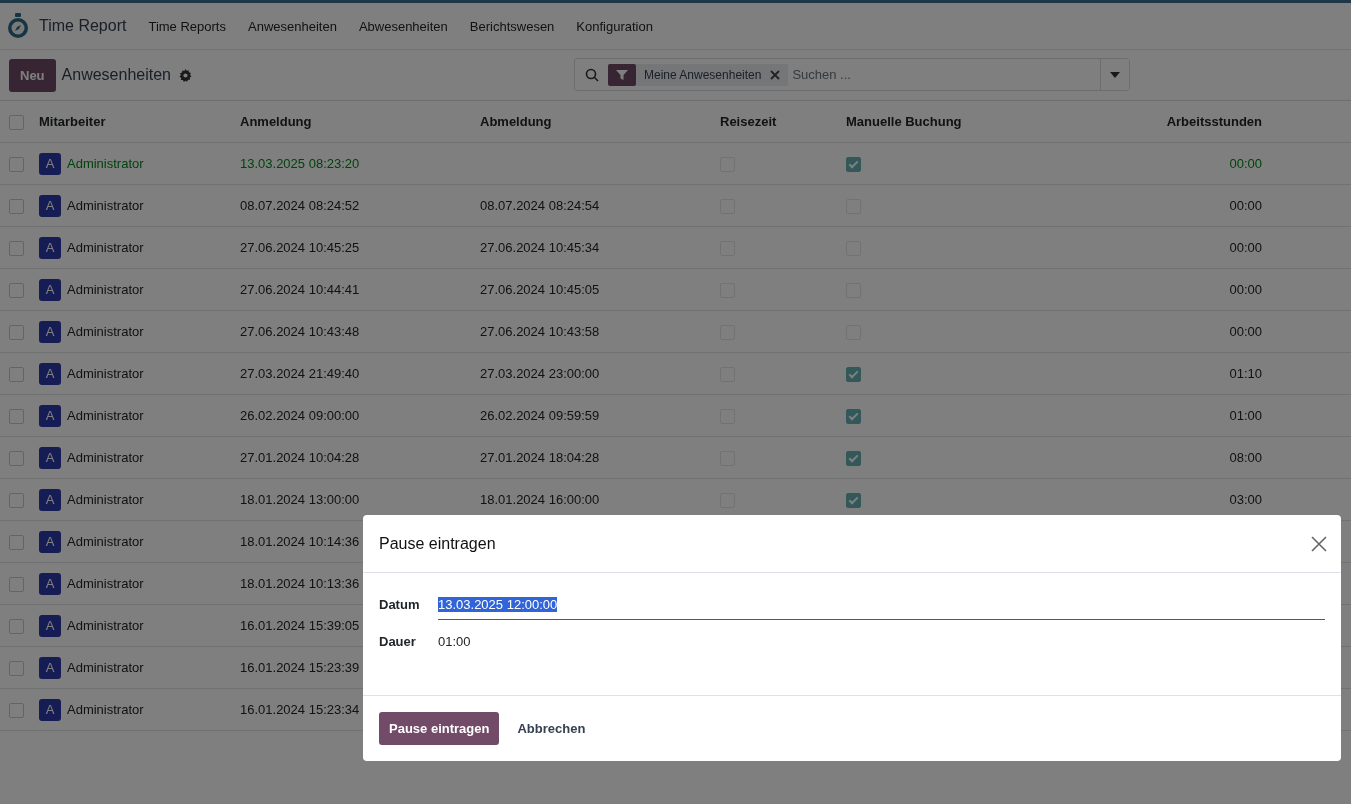  I want to click on column-header: Arbeitsstunden, so click(1214, 121).